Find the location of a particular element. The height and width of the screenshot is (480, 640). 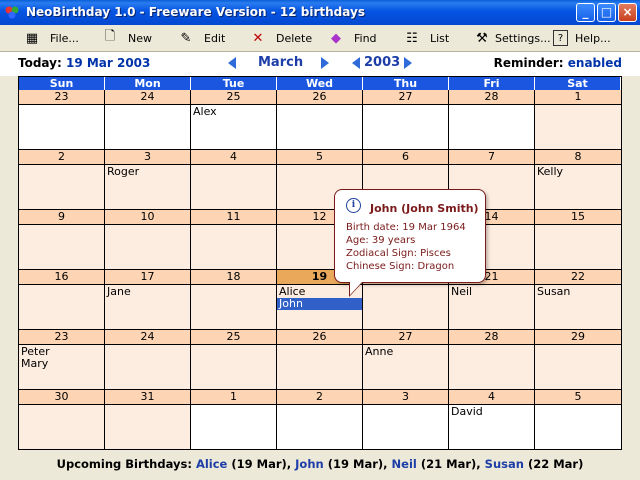

birthday-entry: David is located at coordinates (491, 412).